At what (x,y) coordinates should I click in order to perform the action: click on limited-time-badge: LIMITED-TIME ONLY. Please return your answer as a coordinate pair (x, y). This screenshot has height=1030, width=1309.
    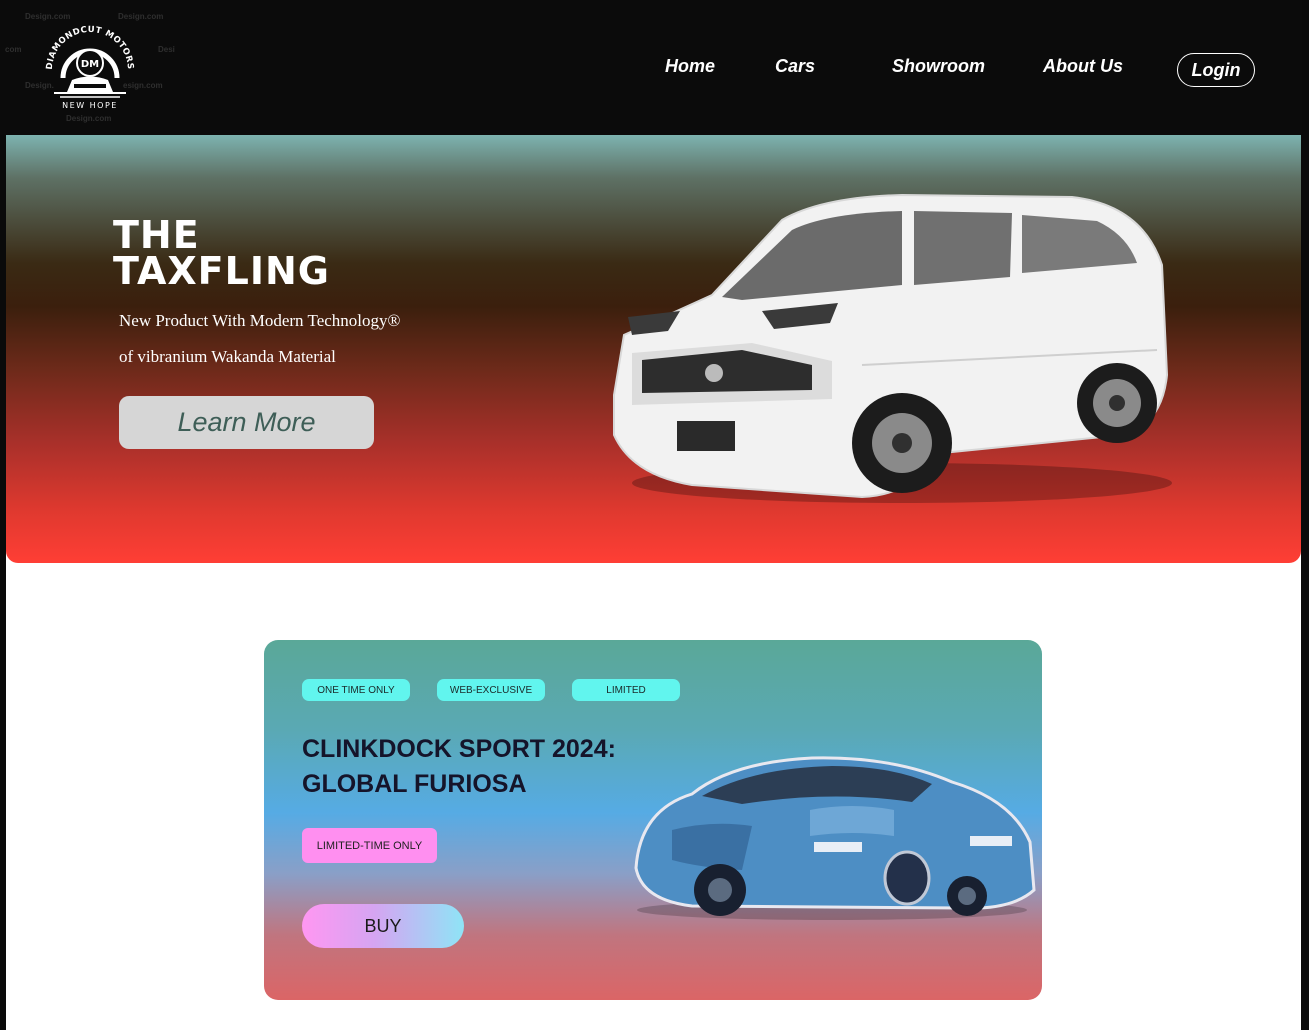
    Looking at the image, I should click on (369, 845).